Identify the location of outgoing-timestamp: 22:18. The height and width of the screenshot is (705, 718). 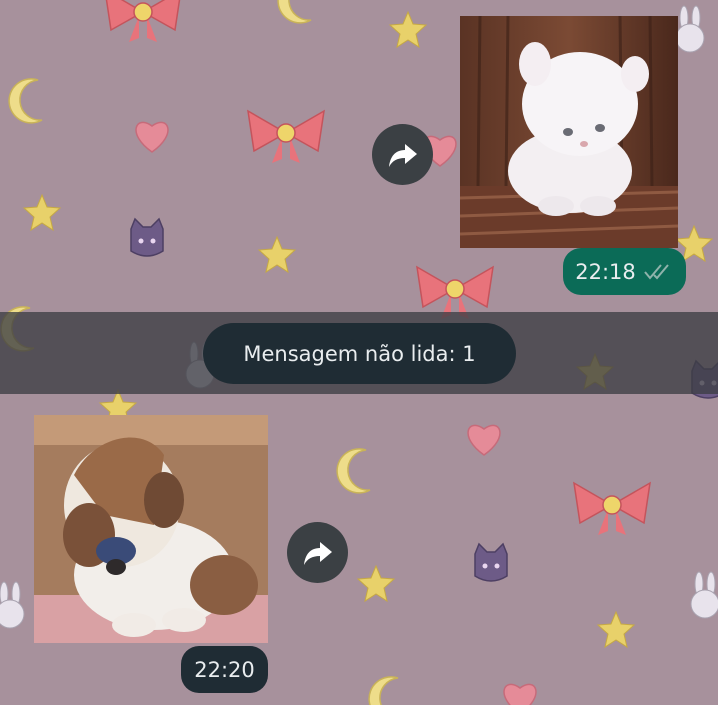
(624, 271).